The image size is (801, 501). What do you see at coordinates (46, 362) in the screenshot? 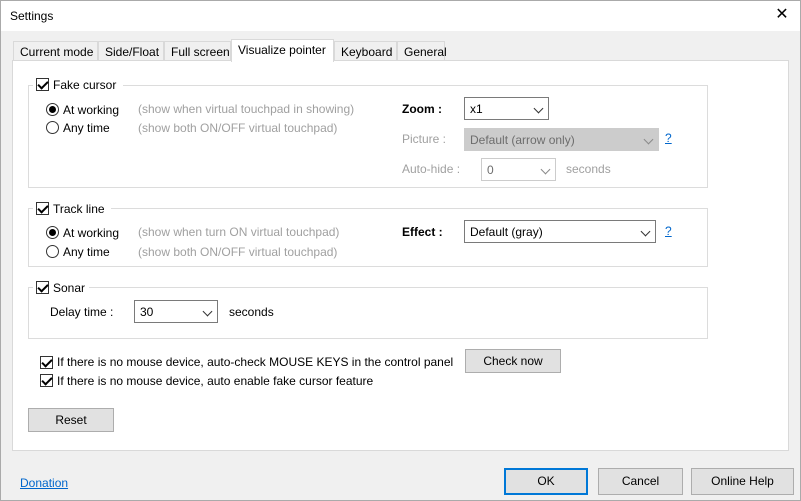
I see `mouse-keys-checkbox` at bounding box center [46, 362].